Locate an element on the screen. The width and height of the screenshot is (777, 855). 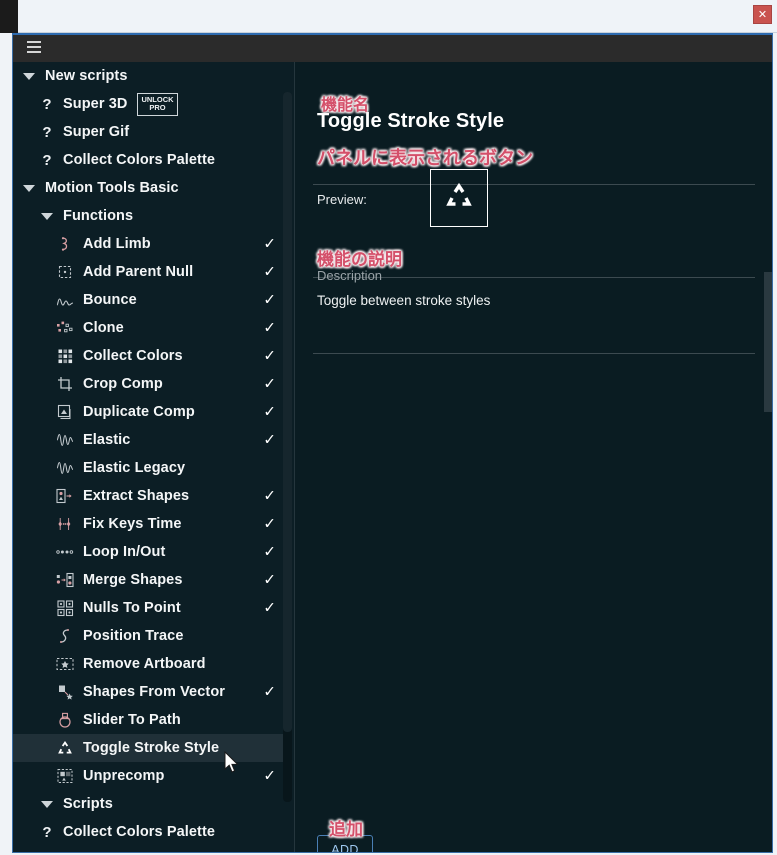
tree-scrollbar is located at coordinates (287, 447).